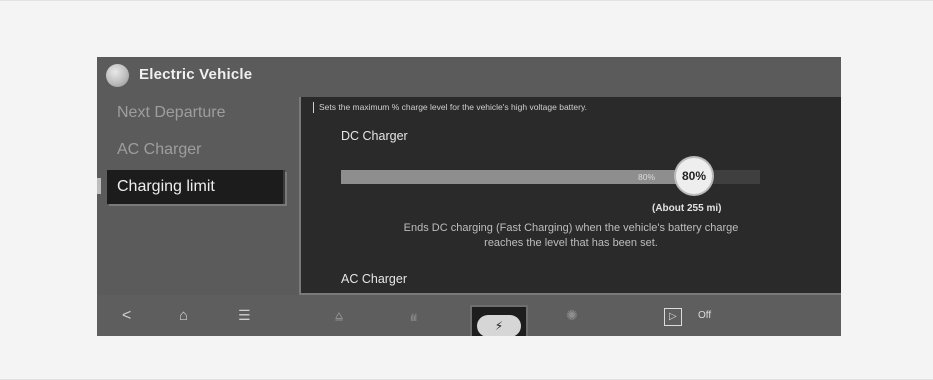  Describe the element at coordinates (499, 325) in the screenshot. I see `ev-charging-icon: ⚡` at that location.